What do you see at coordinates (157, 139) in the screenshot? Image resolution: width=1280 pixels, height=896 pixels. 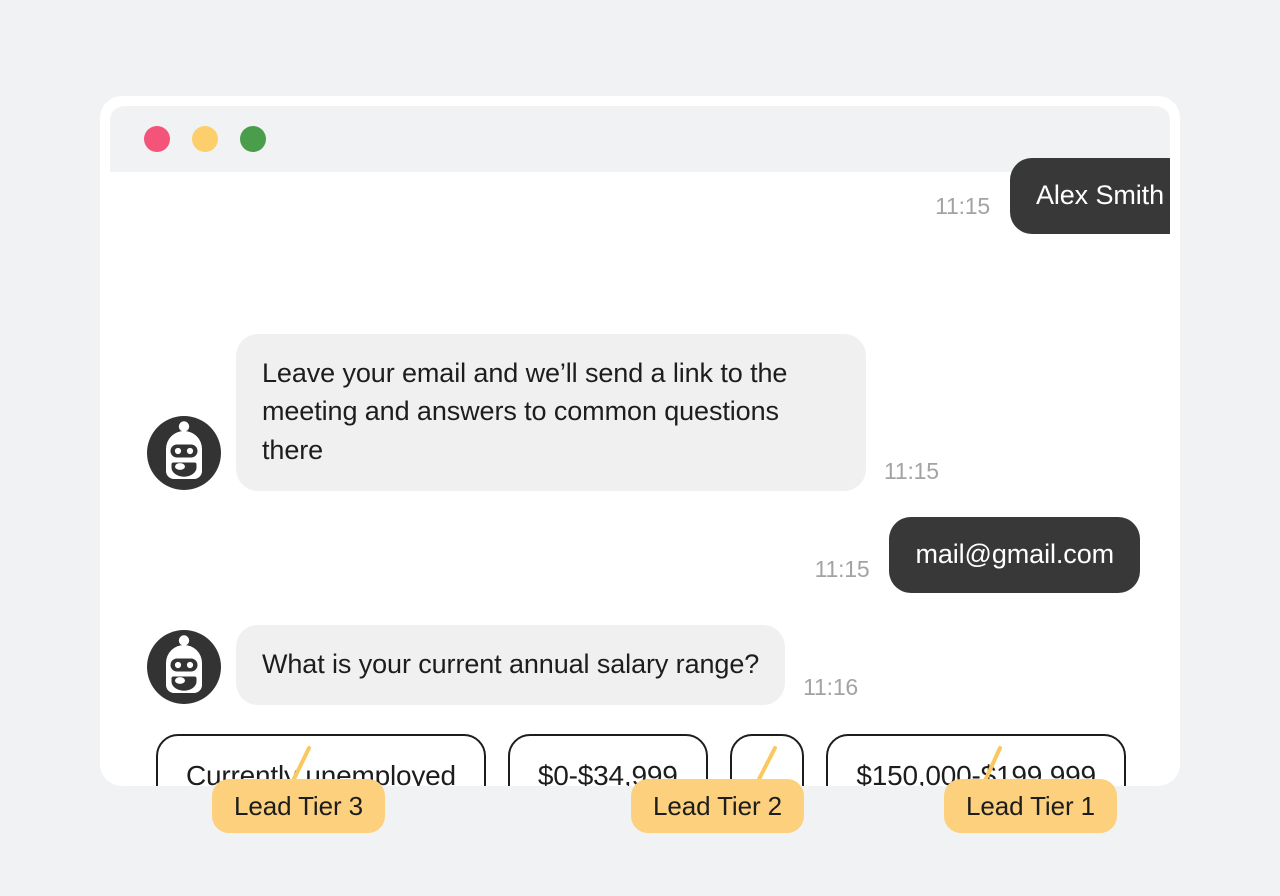 I see `close-window-button` at bounding box center [157, 139].